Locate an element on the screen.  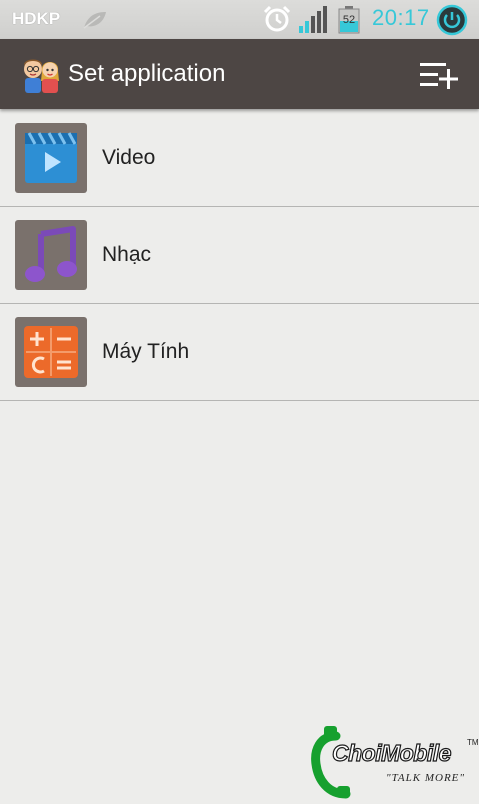
list-item-label: Video is located at coordinates (129, 157).